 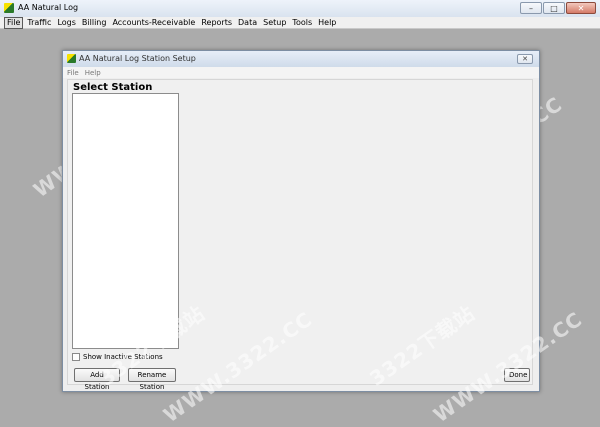 I want to click on dialog-title-bar: AA Natural Log Station Setup ✕, so click(x=301, y=59).